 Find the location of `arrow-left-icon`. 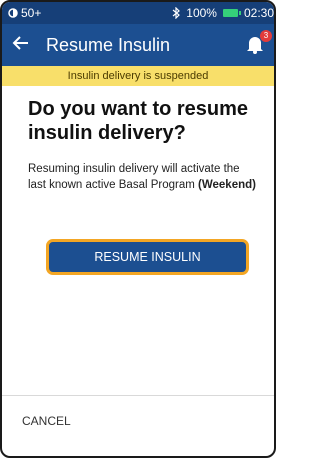

arrow-left-icon is located at coordinates (21, 43).